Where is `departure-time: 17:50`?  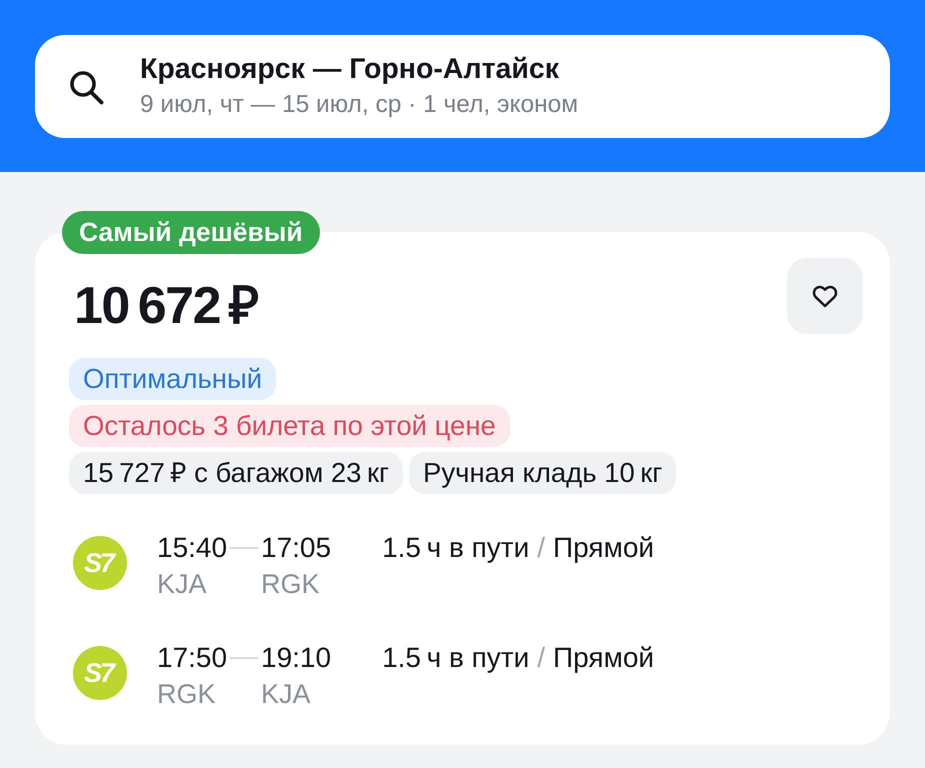 departure-time: 17:50 is located at coordinates (192, 658).